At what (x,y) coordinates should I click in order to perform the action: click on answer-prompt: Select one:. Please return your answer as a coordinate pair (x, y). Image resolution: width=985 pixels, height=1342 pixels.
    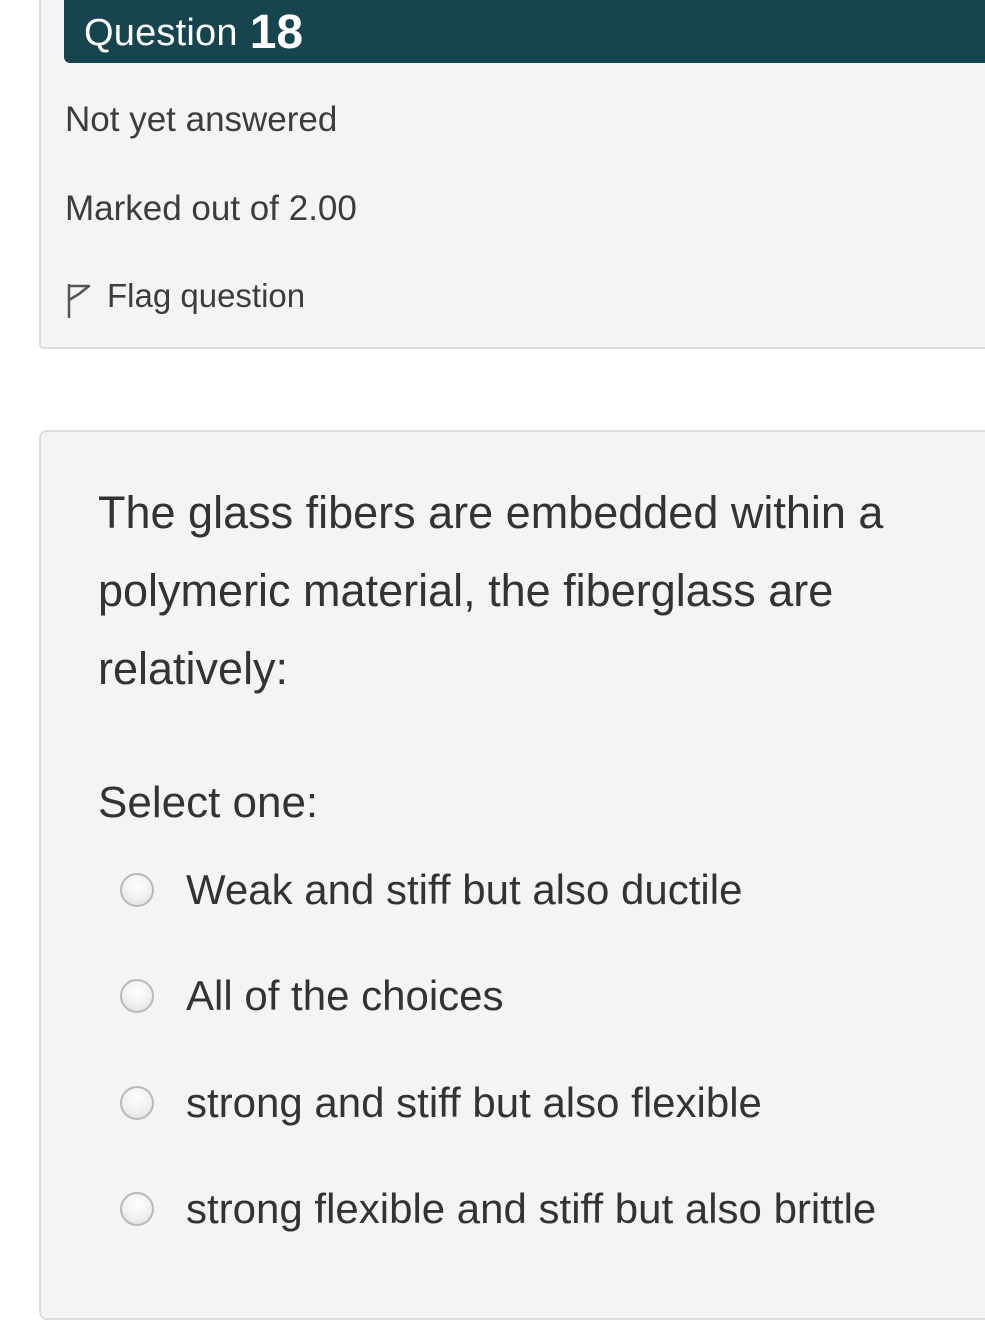
    Looking at the image, I should click on (208, 802).